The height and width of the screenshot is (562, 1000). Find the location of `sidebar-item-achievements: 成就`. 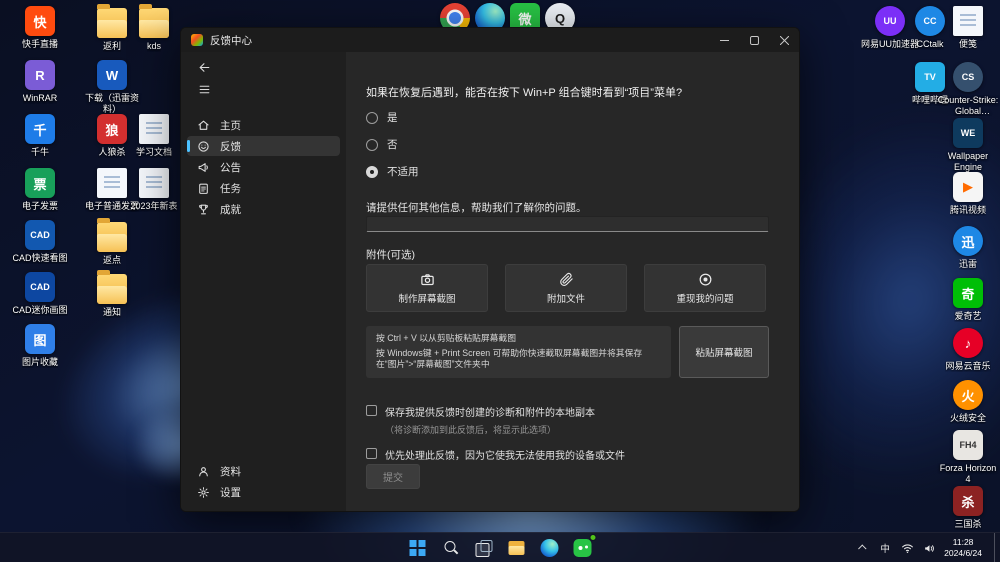

sidebar-item-achievements: 成就 is located at coordinates (263, 209).